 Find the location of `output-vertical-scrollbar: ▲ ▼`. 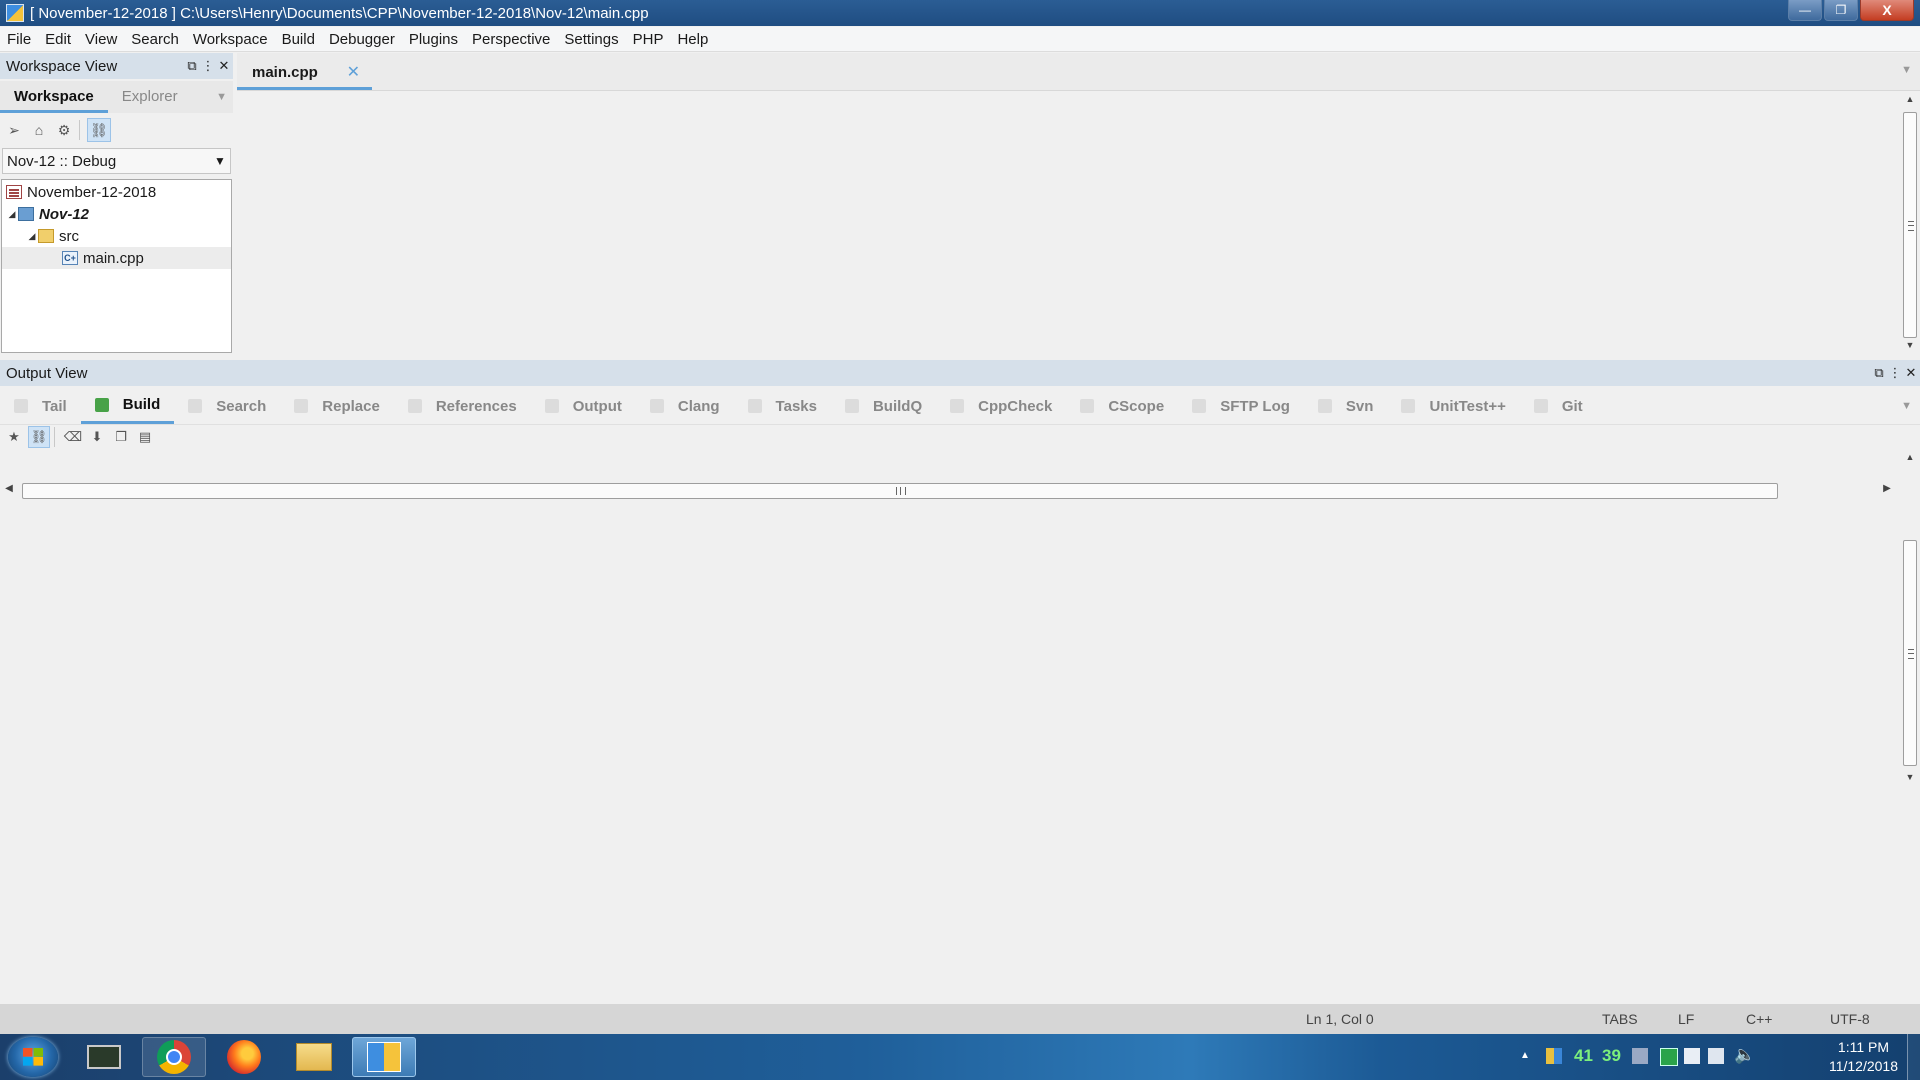

output-vertical-scrollbar: ▲ ▼ is located at coordinates (1910, 620).